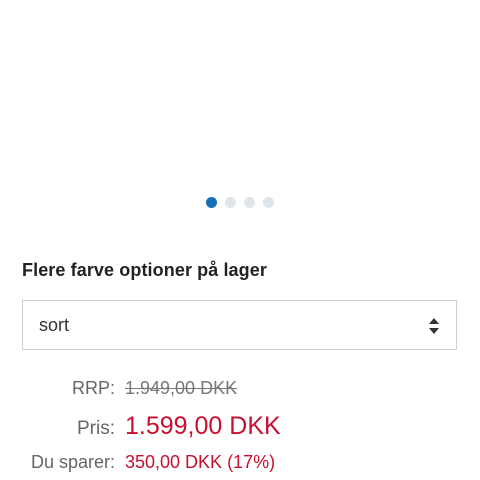  Describe the element at coordinates (54, 324) in the screenshot. I see `color-select-value: sort` at that location.